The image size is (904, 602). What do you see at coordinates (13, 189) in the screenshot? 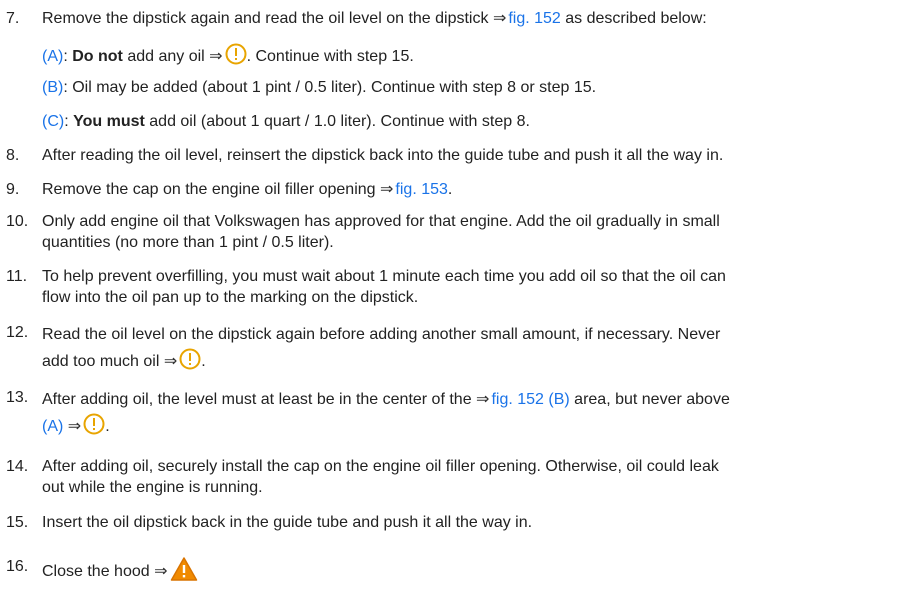
I see `step-number: 9.` at bounding box center [13, 189].